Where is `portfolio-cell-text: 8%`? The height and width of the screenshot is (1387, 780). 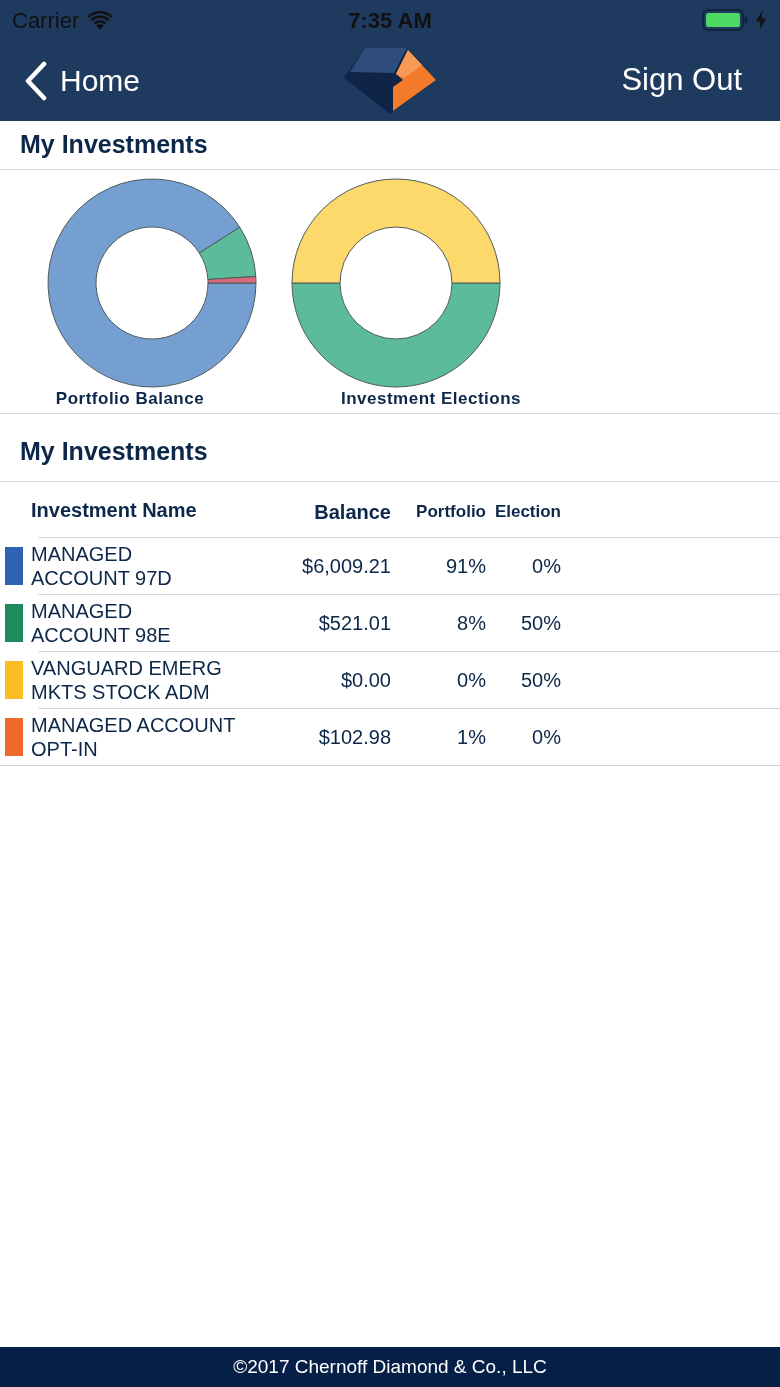 portfolio-cell-text: 8% is located at coordinates (471, 623).